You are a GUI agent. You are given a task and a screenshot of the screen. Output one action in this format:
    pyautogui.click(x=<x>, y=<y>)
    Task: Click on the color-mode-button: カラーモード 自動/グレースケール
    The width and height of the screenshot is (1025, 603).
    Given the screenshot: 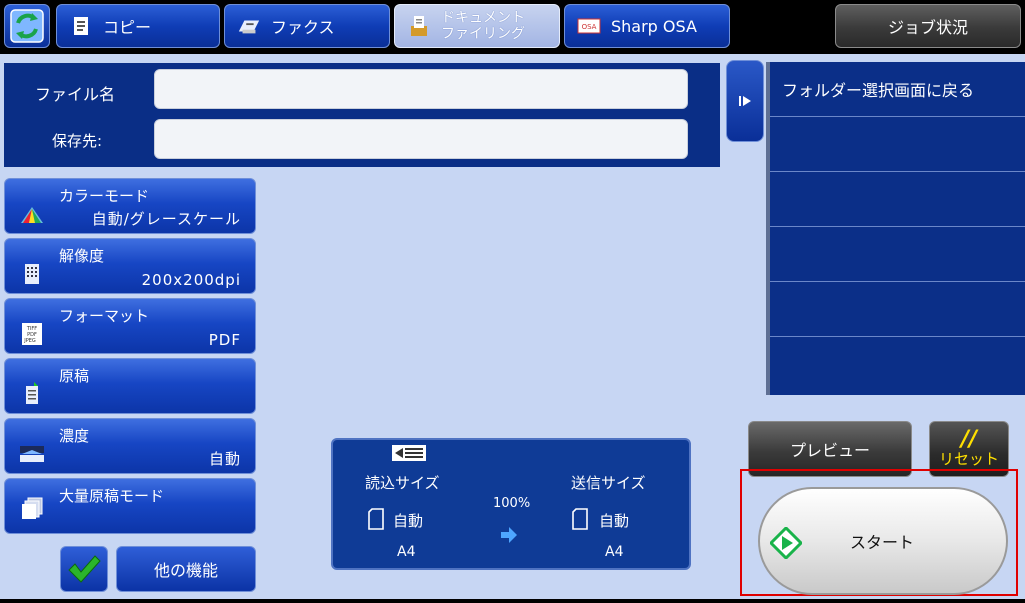 What is the action you would take?
    pyautogui.click(x=130, y=206)
    